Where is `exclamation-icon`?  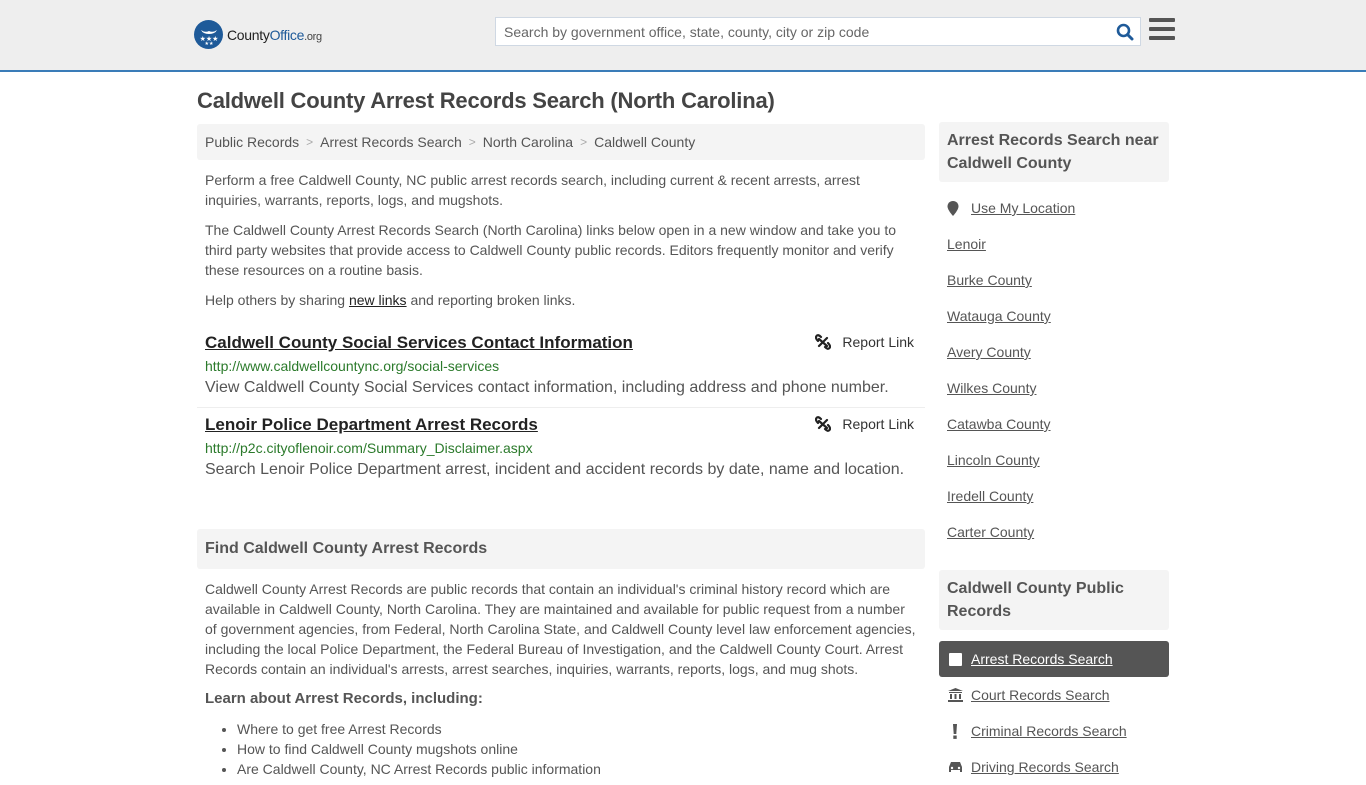
exclamation-icon is located at coordinates (955, 731).